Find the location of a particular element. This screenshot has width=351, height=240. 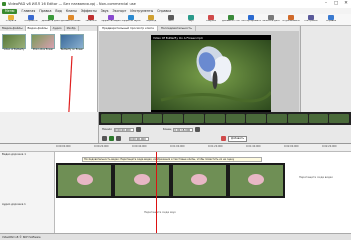

set-end-icon is located at coordinates (198, 129).